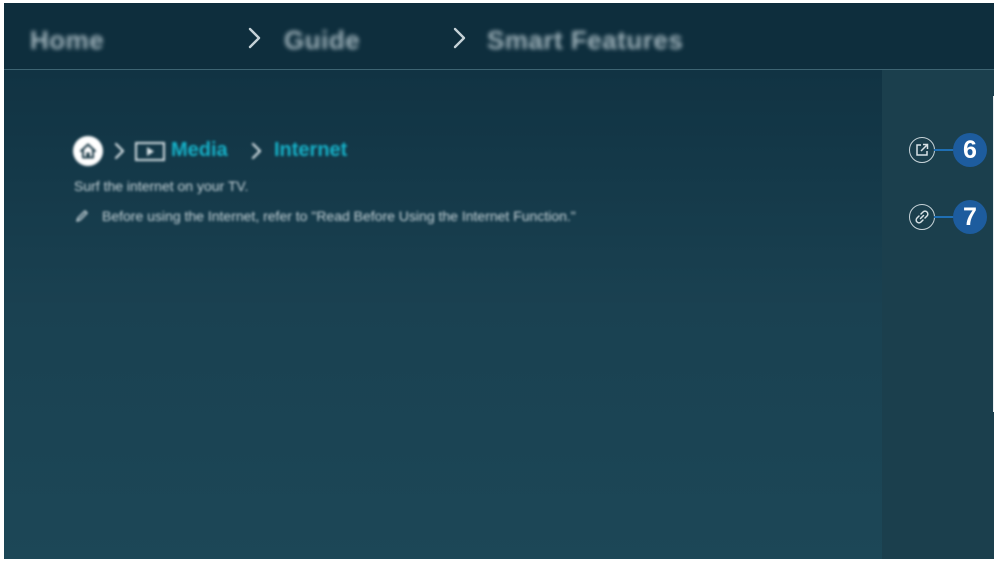 This screenshot has width=996, height=562. What do you see at coordinates (993, 254) in the screenshot?
I see `scrollbar` at bounding box center [993, 254].